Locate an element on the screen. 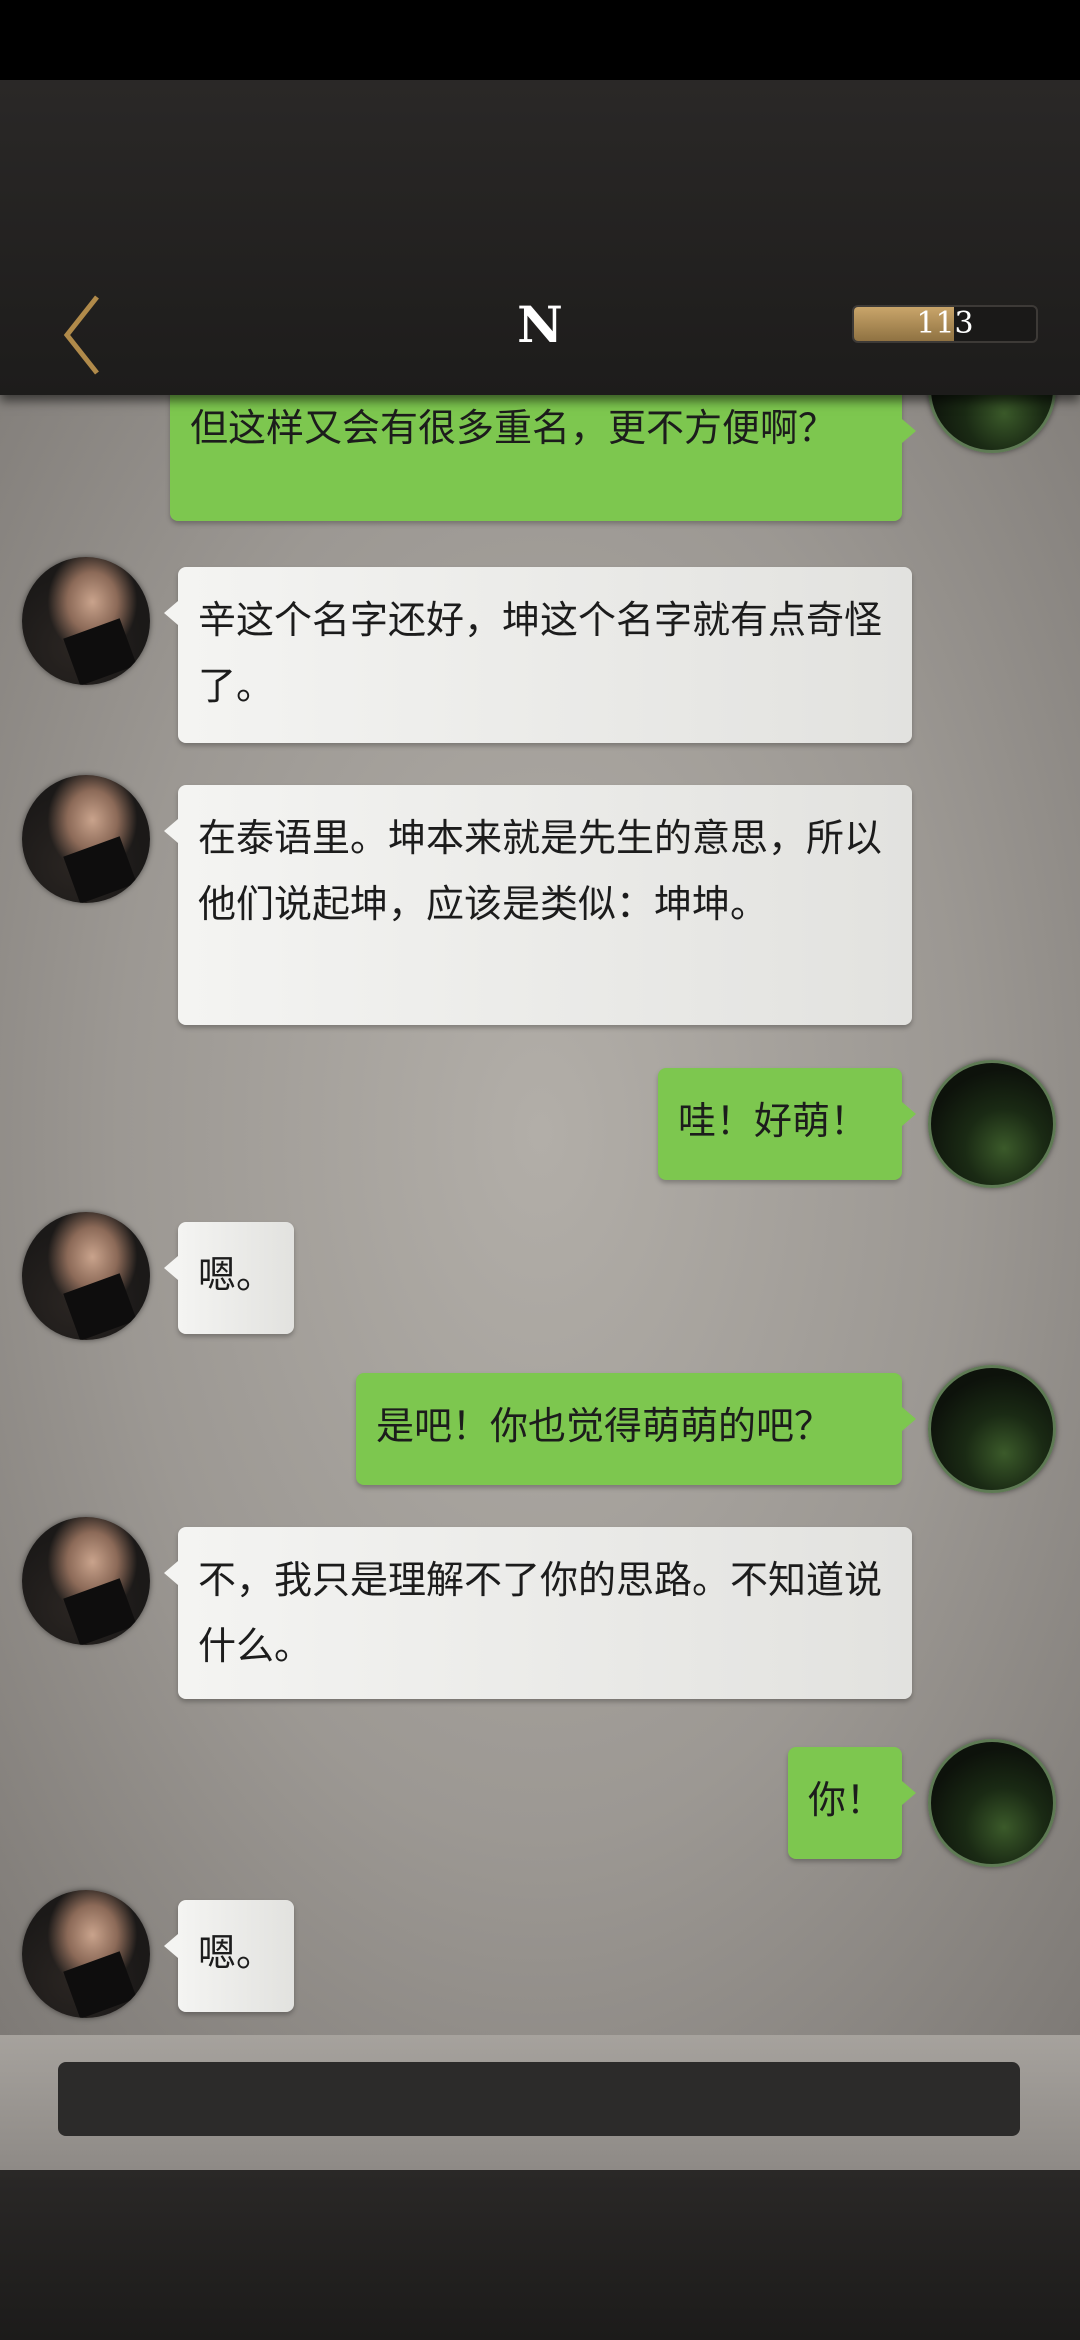 The height and width of the screenshot is (2340, 1080). message-bubble-npc: 不，我只是理解不了你的思路。不知道说什么。 is located at coordinates (538, 1613).